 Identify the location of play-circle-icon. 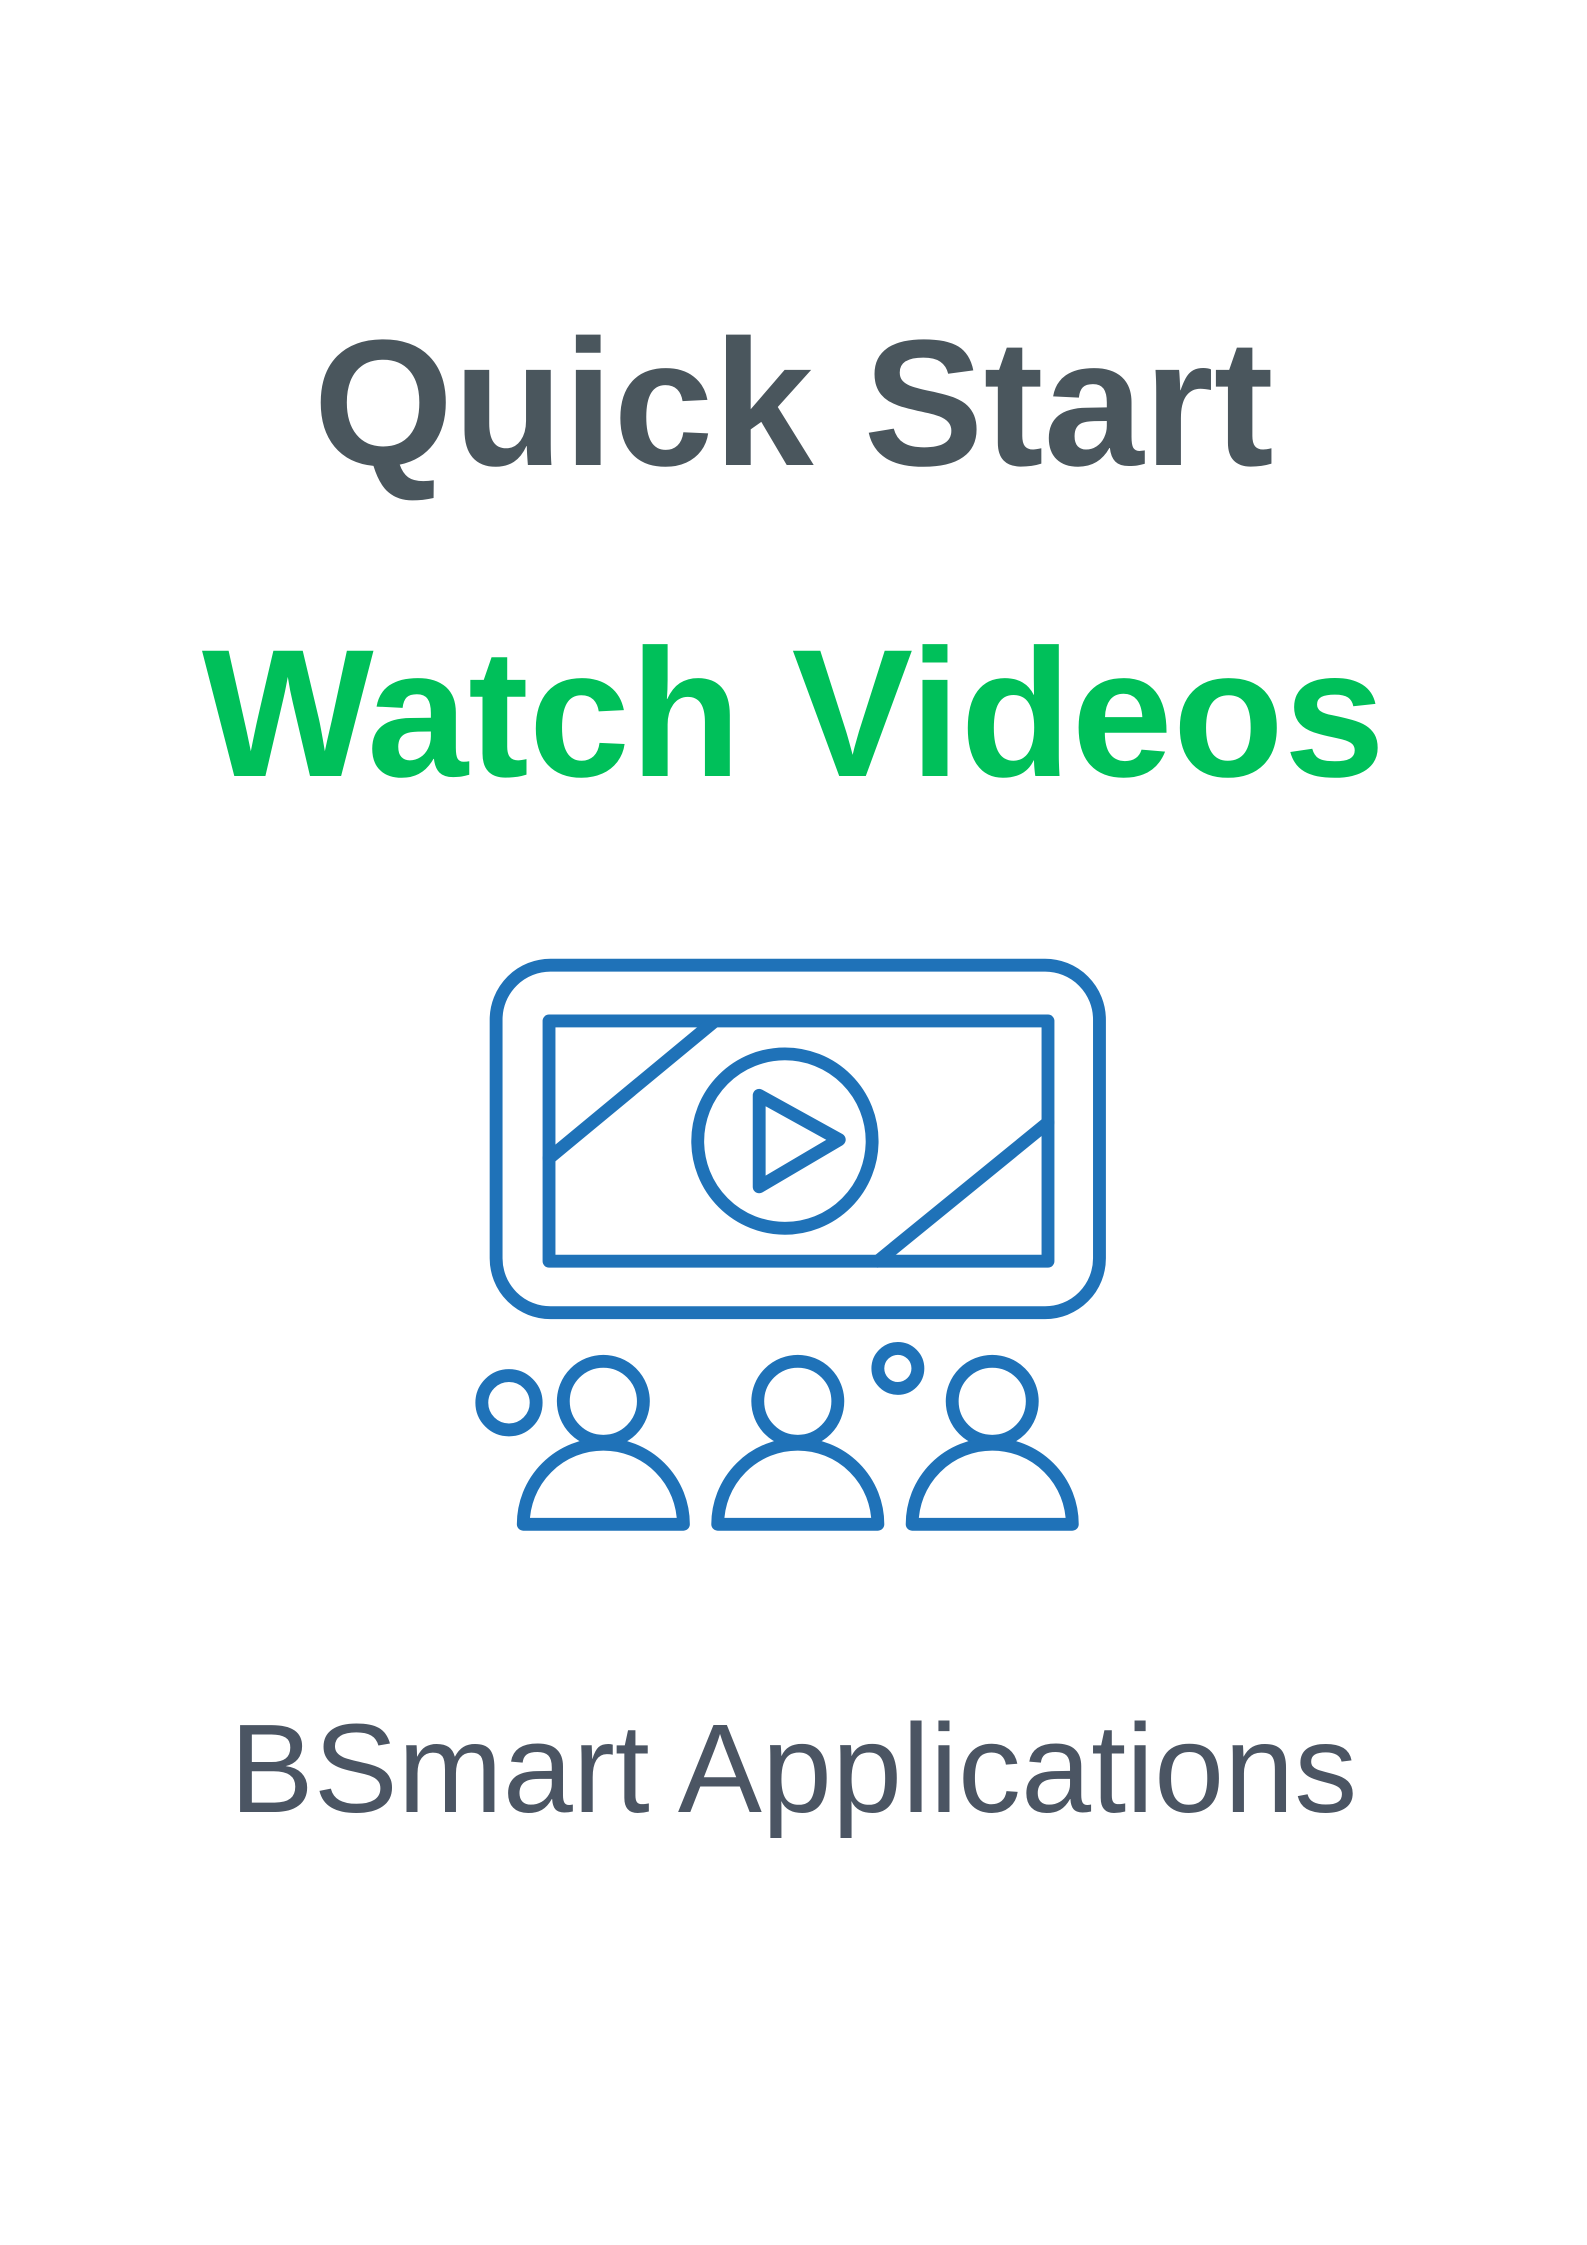
(785, 1141).